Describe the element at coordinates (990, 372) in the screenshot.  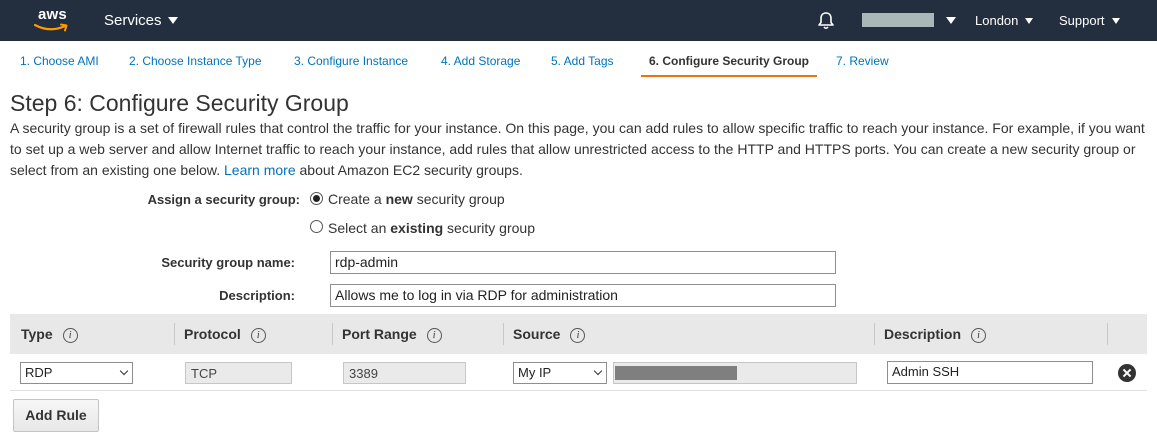
I see `rule-description-input: Admin SSH` at that location.